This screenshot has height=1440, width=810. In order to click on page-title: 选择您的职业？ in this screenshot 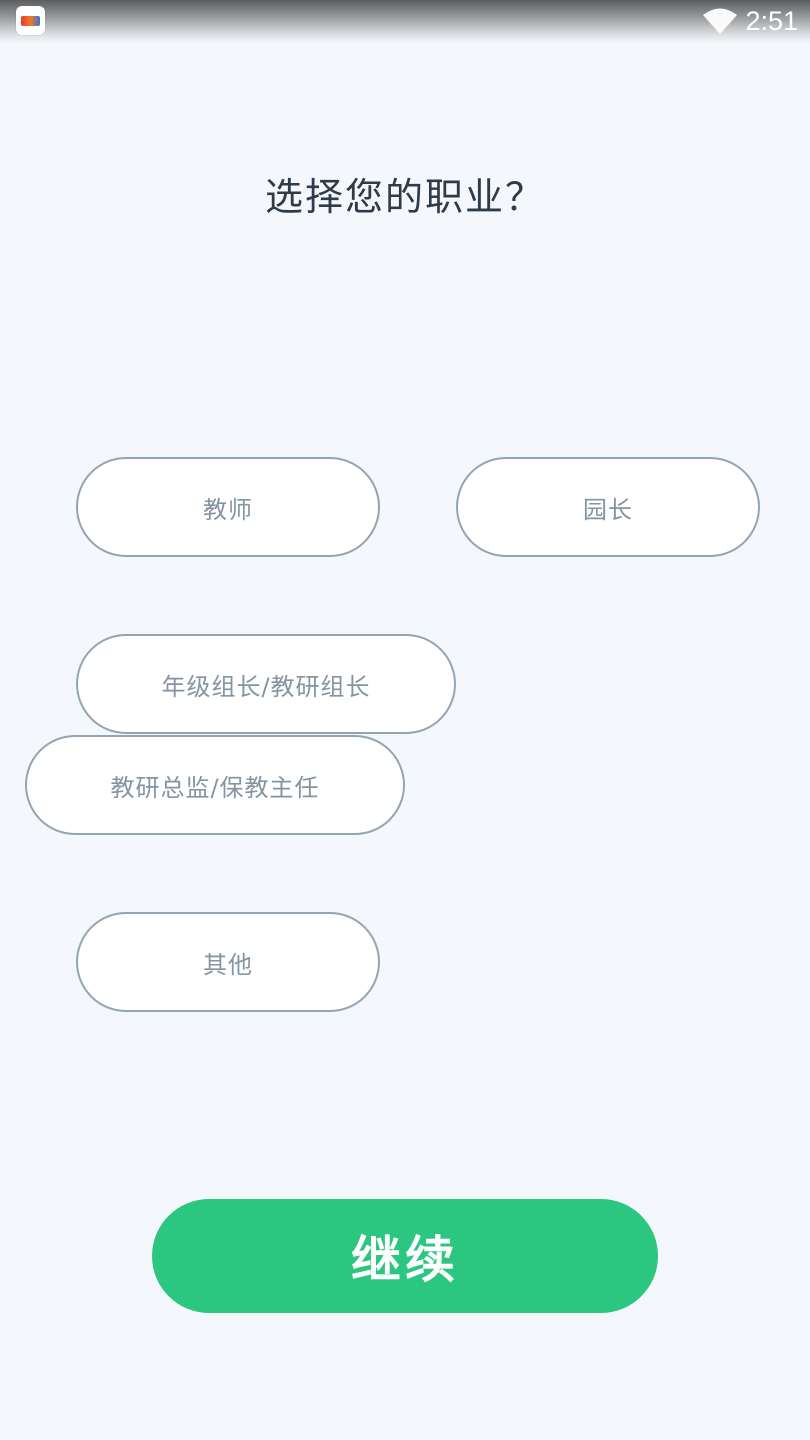, I will do `click(404, 197)`.